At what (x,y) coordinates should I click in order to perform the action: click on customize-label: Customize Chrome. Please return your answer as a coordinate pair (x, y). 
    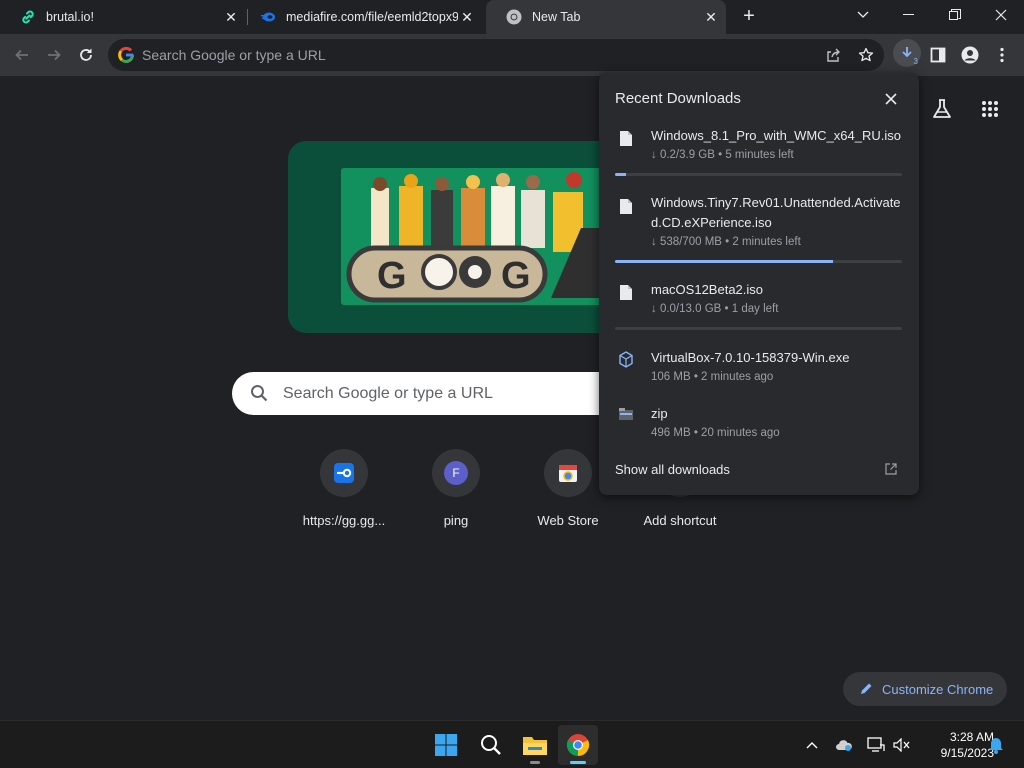
    Looking at the image, I should click on (938, 689).